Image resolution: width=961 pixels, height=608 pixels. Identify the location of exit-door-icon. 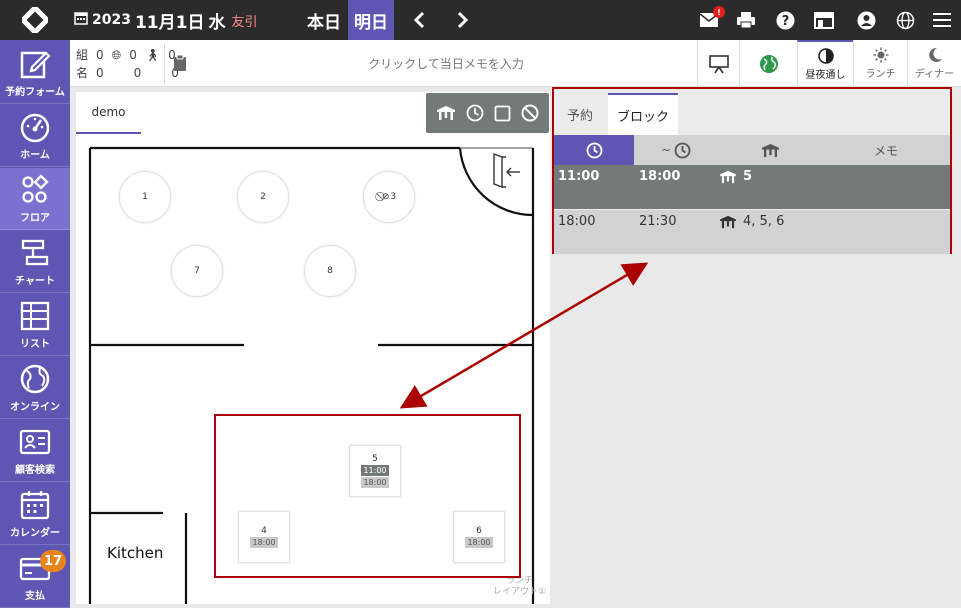
(506, 170).